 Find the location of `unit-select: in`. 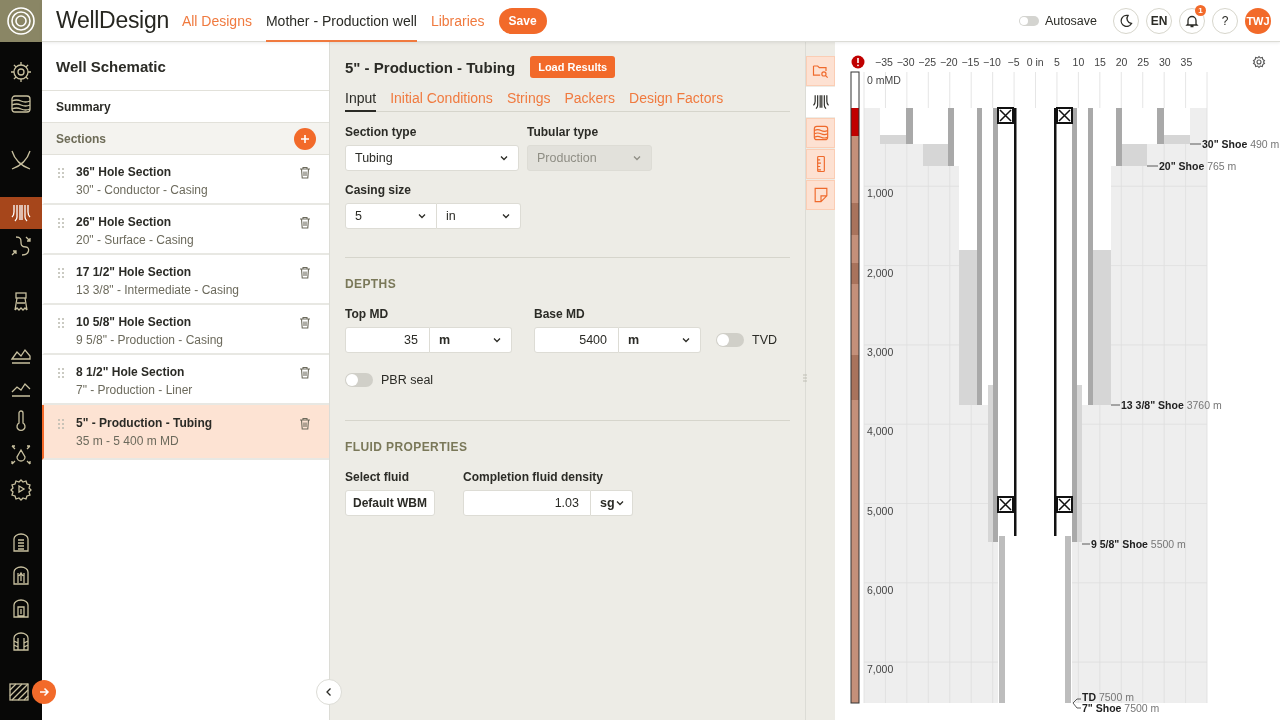

unit-select: in is located at coordinates (479, 216).